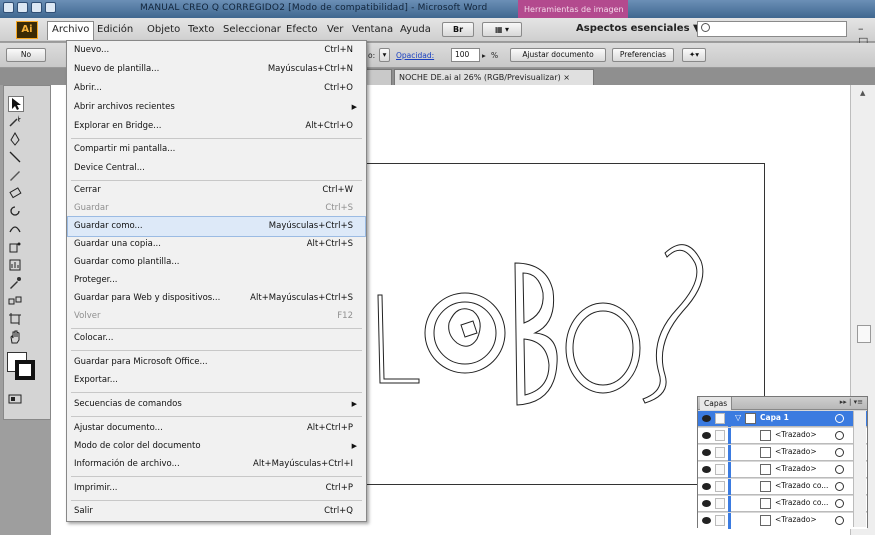 This screenshot has height=535, width=875. What do you see at coordinates (16, 122) in the screenshot?
I see `magic-wand-icon` at bounding box center [16, 122].